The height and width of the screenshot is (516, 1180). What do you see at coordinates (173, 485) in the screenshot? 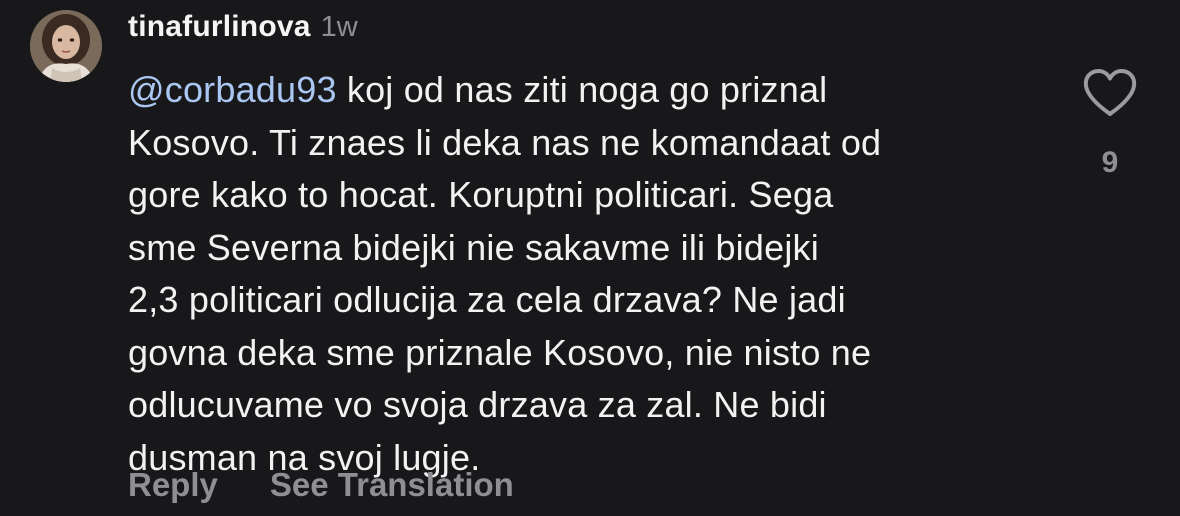
I see `reply-button: Reply` at bounding box center [173, 485].